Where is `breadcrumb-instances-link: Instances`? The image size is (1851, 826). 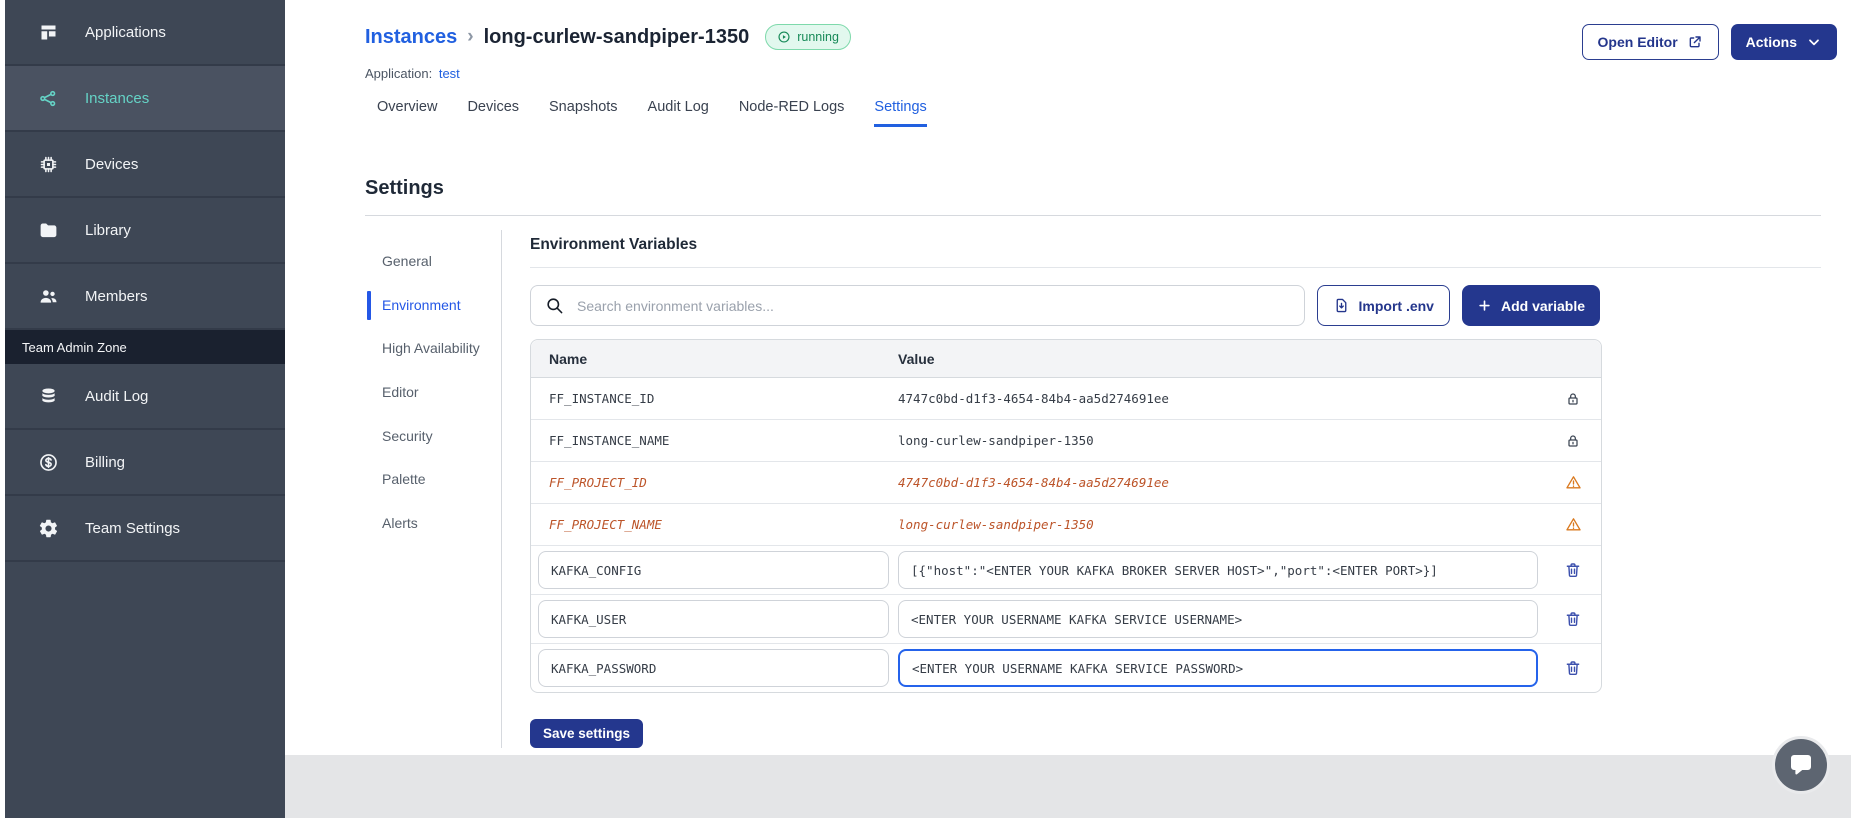
breadcrumb-instances-link: Instances is located at coordinates (411, 37).